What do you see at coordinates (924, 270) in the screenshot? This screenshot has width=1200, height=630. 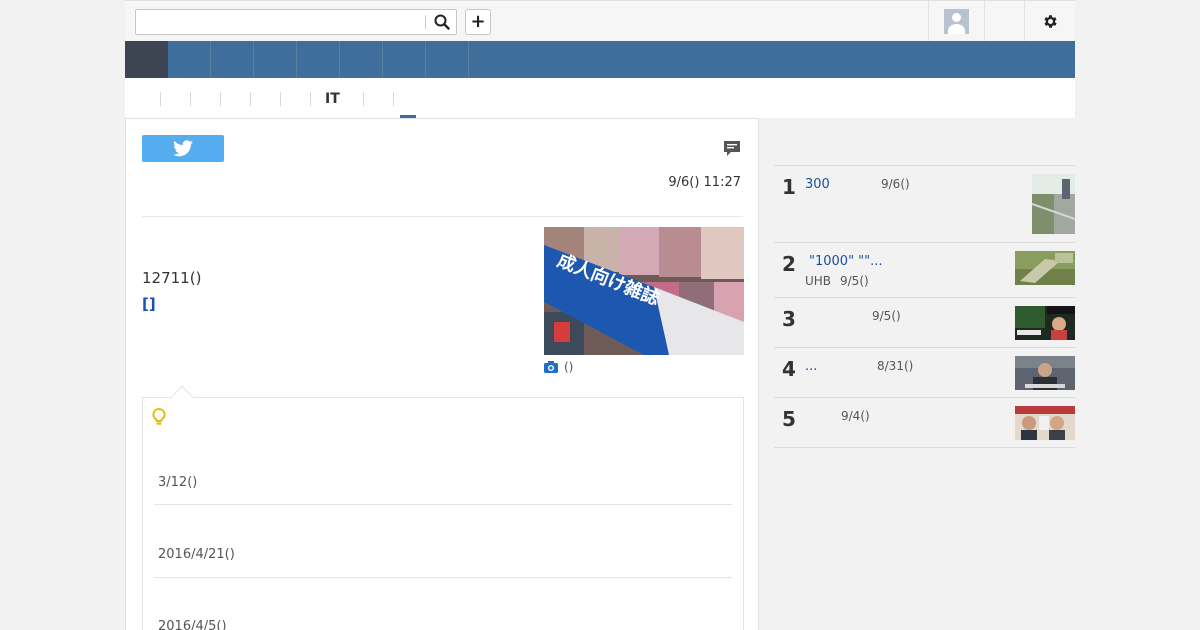 I see `ranking-item: 2 "1000" ""... UHB 9/5()` at bounding box center [924, 270].